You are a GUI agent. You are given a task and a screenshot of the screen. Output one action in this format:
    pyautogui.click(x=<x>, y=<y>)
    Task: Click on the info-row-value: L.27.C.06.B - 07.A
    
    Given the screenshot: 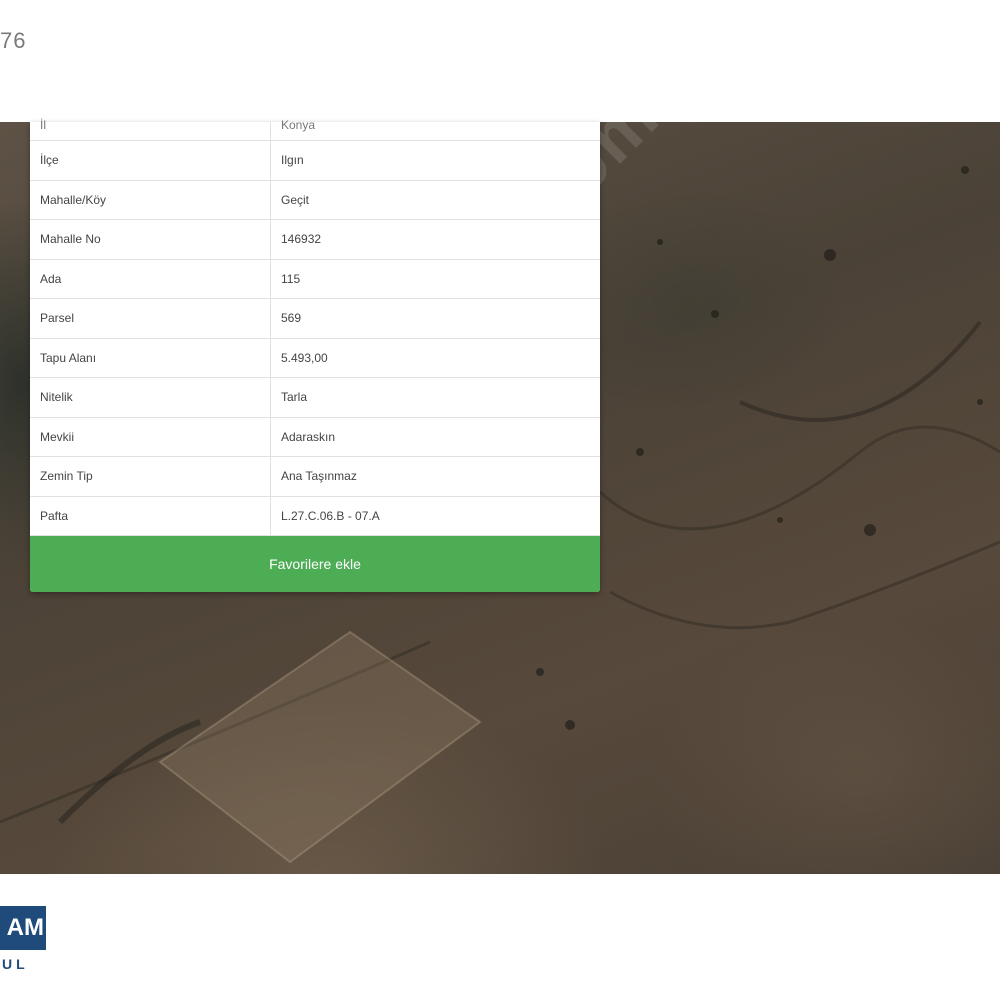 What is the action you would take?
    pyautogui.click(x=435, y=516)
    